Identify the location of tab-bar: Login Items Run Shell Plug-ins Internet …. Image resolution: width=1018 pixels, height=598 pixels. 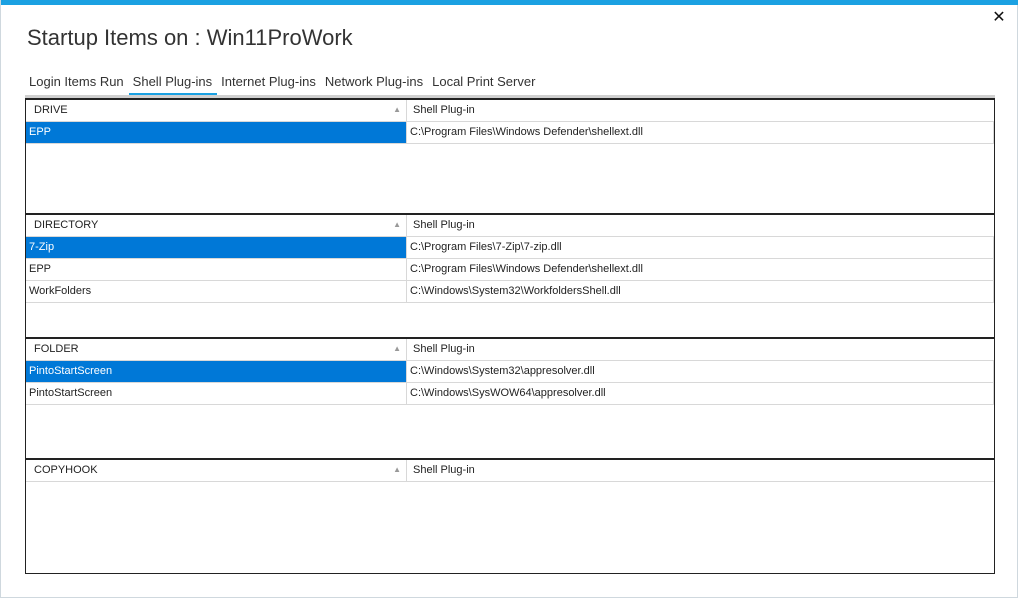
(282, 83).